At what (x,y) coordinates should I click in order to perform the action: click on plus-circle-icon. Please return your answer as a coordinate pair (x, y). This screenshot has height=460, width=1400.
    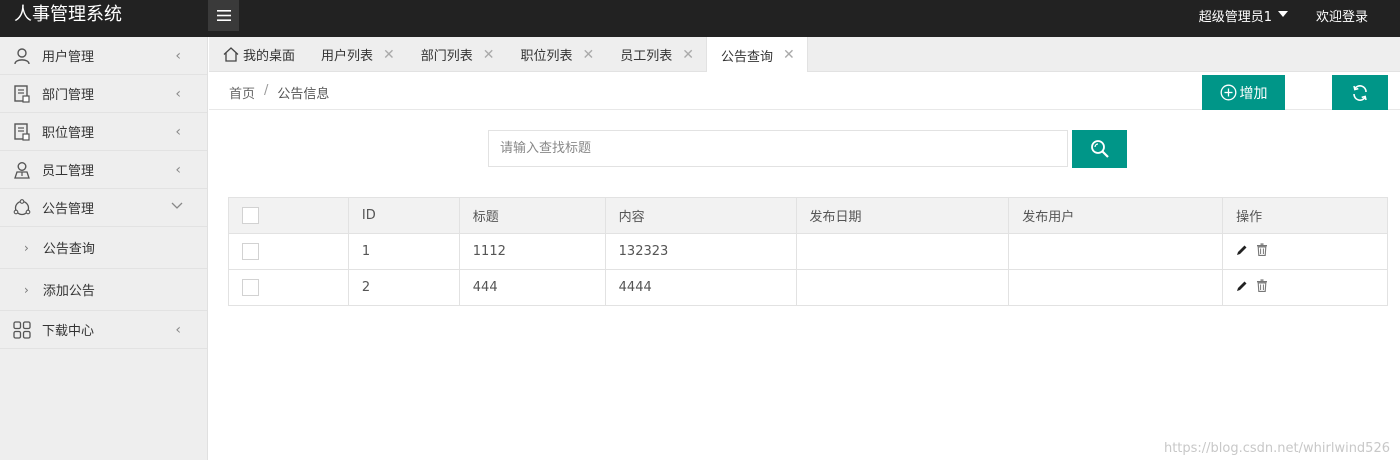
    Looking at the image, I should click on (1228, 92).